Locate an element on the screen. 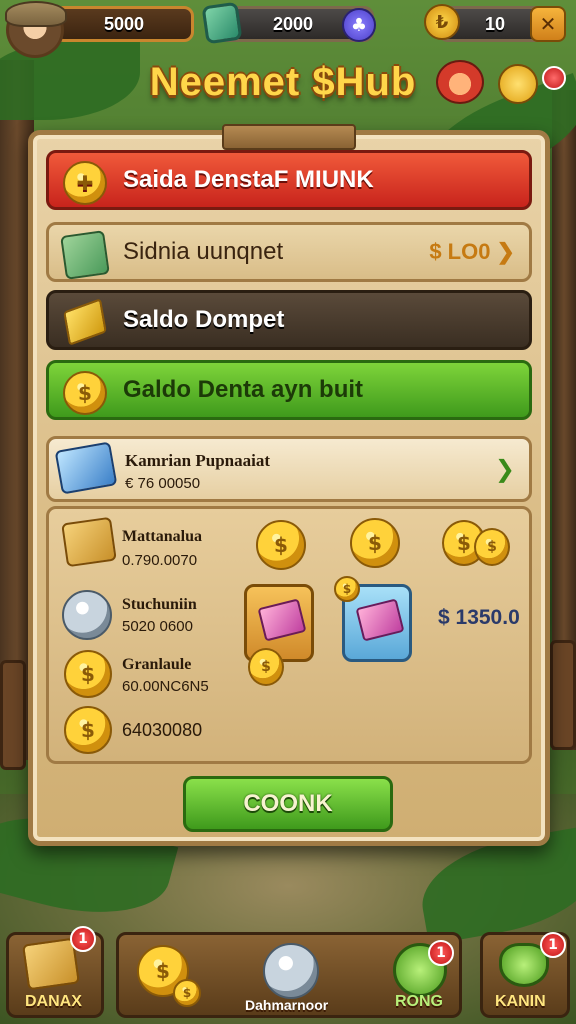  menu-row-2-price: $ LO0 ❯ is located at coordinates (472, 251).